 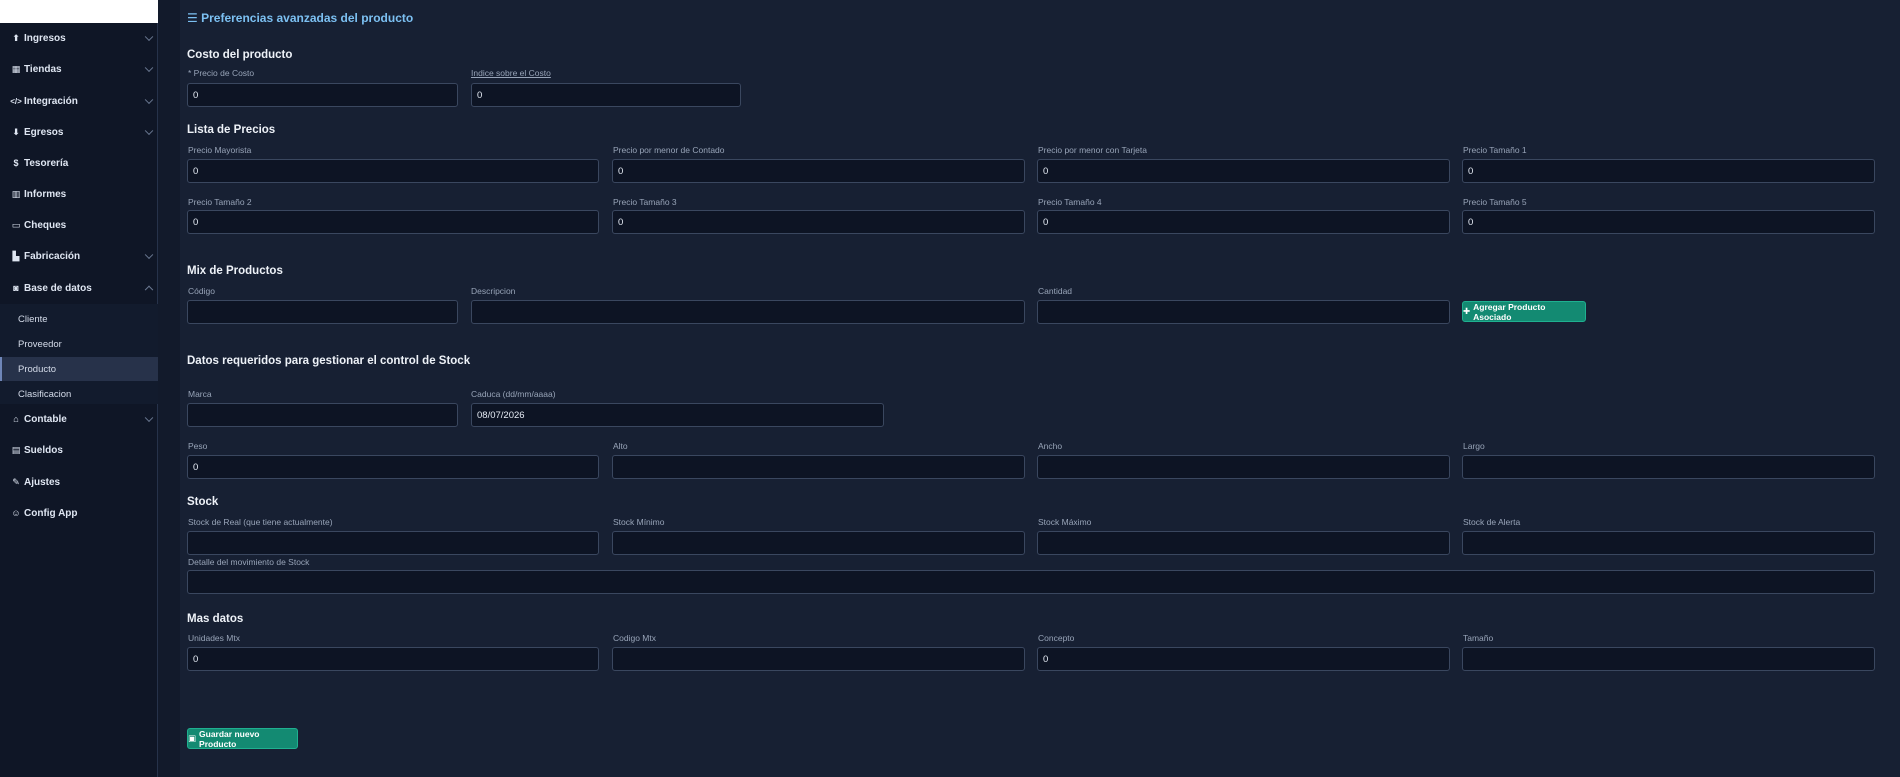 What do you see at coordinates (203, 502) in the screenshot?
I see `section-stock-title: Stock` at bounding box center [203, 502].